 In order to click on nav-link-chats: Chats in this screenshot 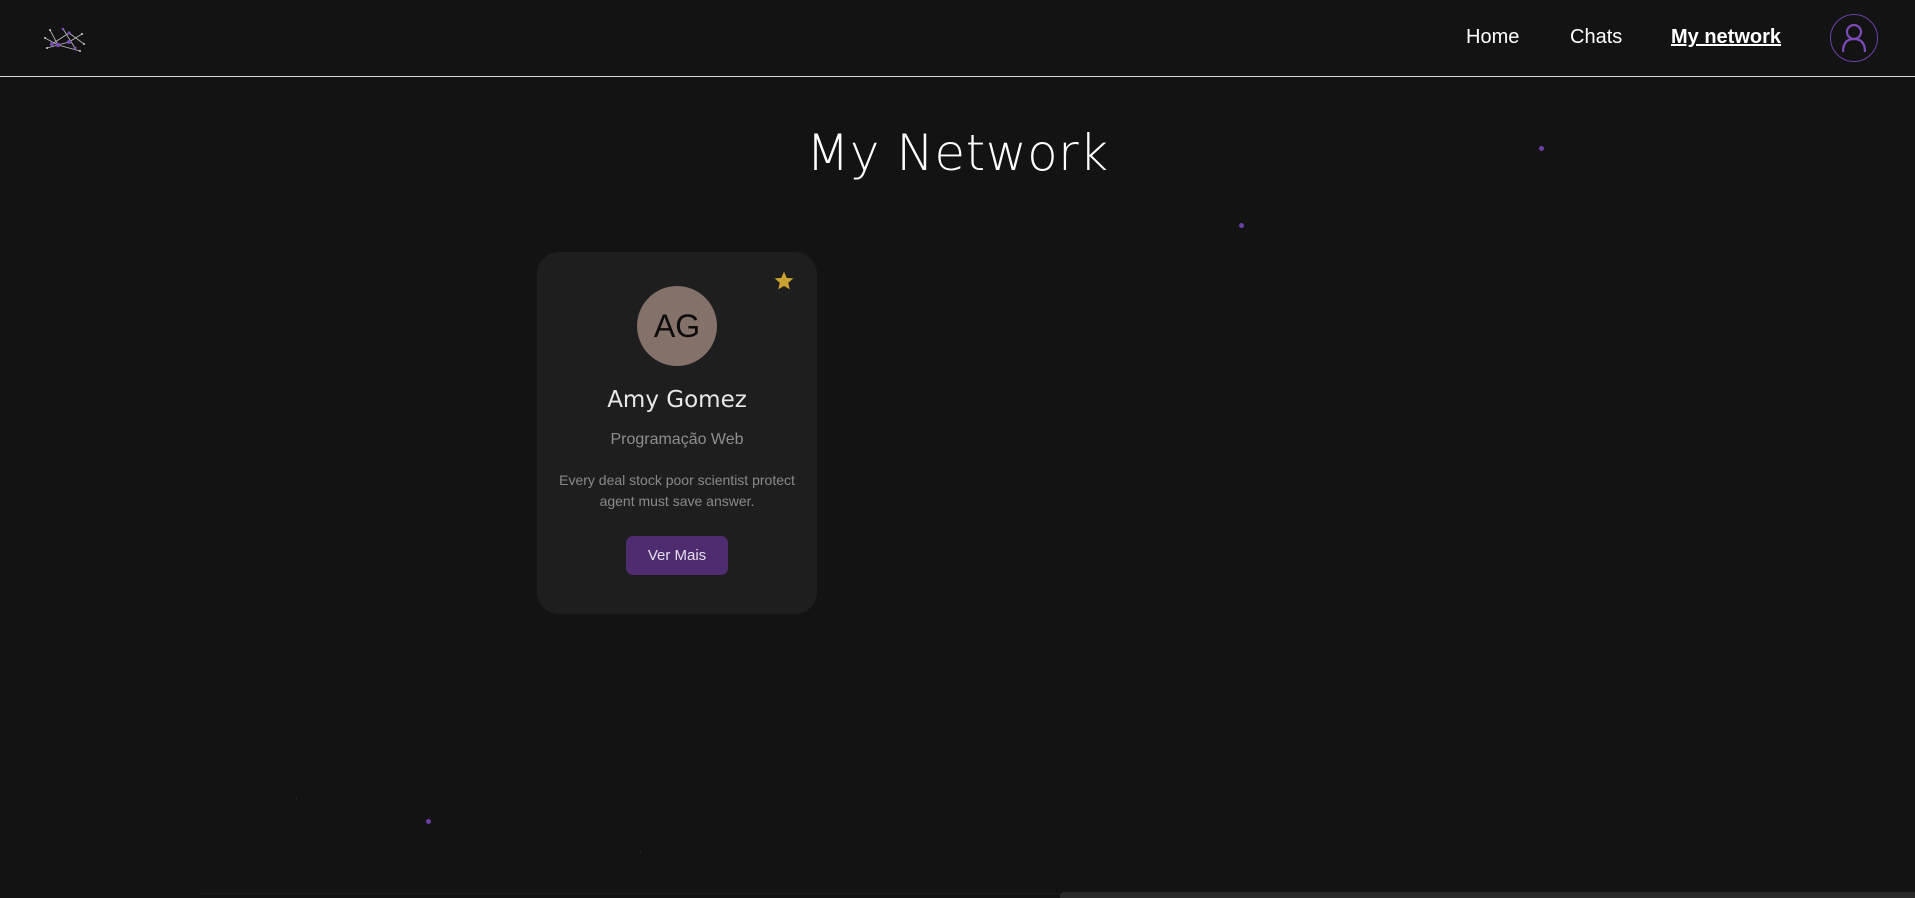, I will do `click(1596, 37)`.